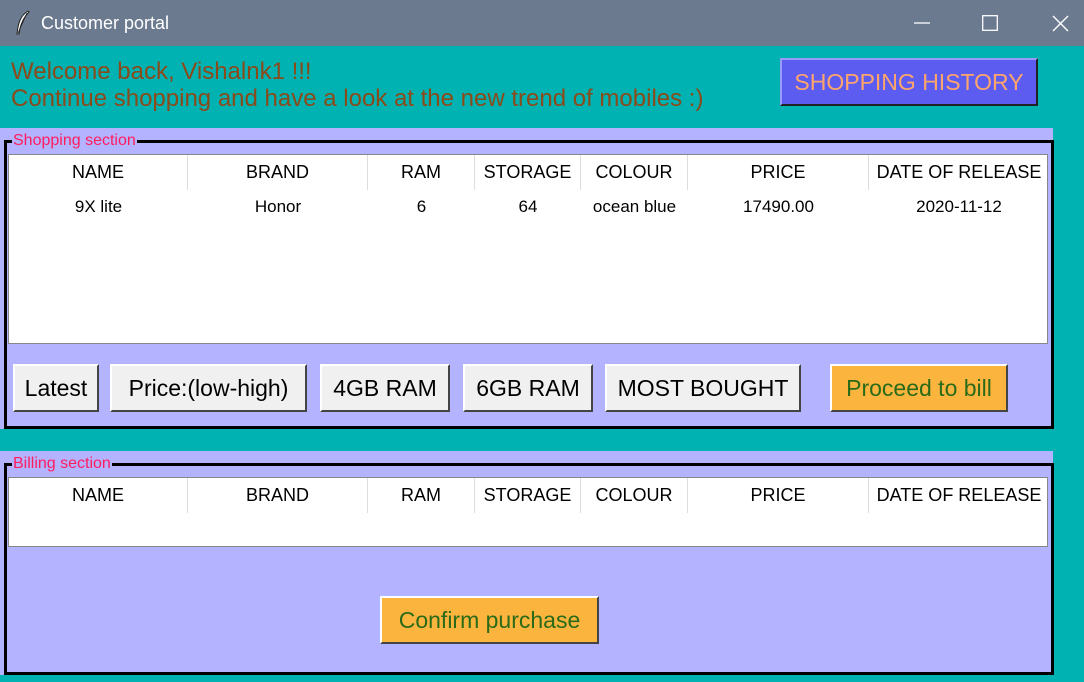 The width and height of the screenshot is (1084, 682). Describe the element at coordinates (1060, 23) in the screenshot. I see `close-icon` at that location.